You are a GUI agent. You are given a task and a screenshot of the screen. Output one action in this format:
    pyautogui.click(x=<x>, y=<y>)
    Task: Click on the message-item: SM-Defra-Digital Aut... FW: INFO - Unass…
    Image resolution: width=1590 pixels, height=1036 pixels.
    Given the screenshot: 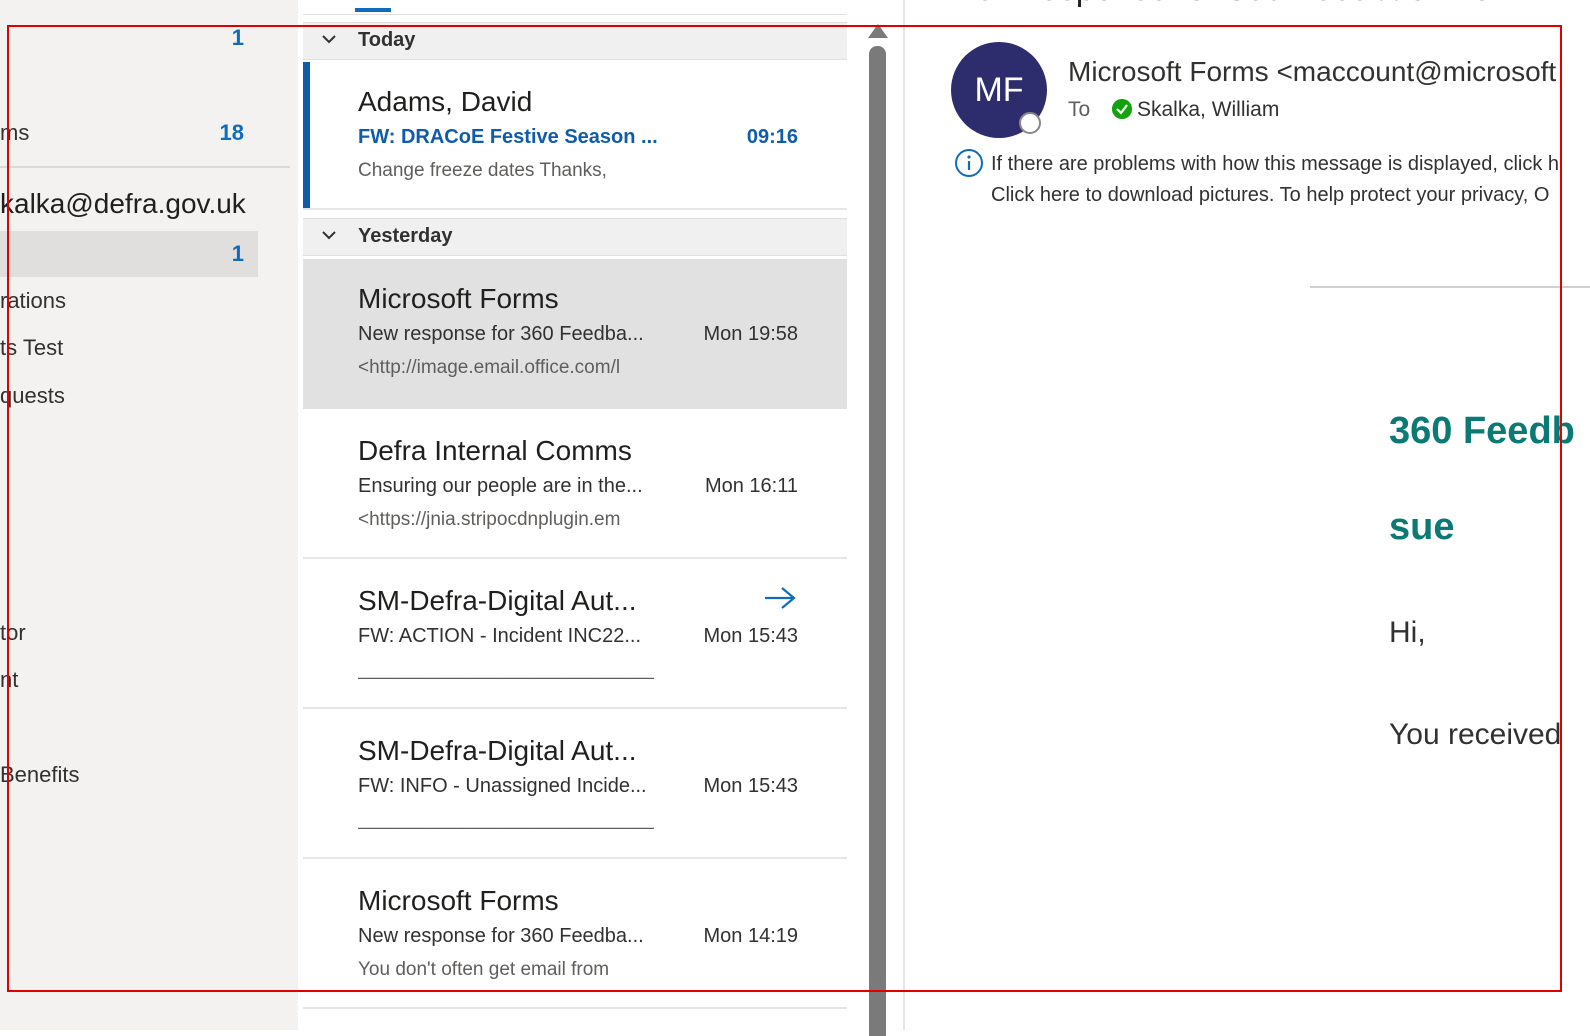 What is the action you would take?
    pyautogui.click(x=575, y=785)
    